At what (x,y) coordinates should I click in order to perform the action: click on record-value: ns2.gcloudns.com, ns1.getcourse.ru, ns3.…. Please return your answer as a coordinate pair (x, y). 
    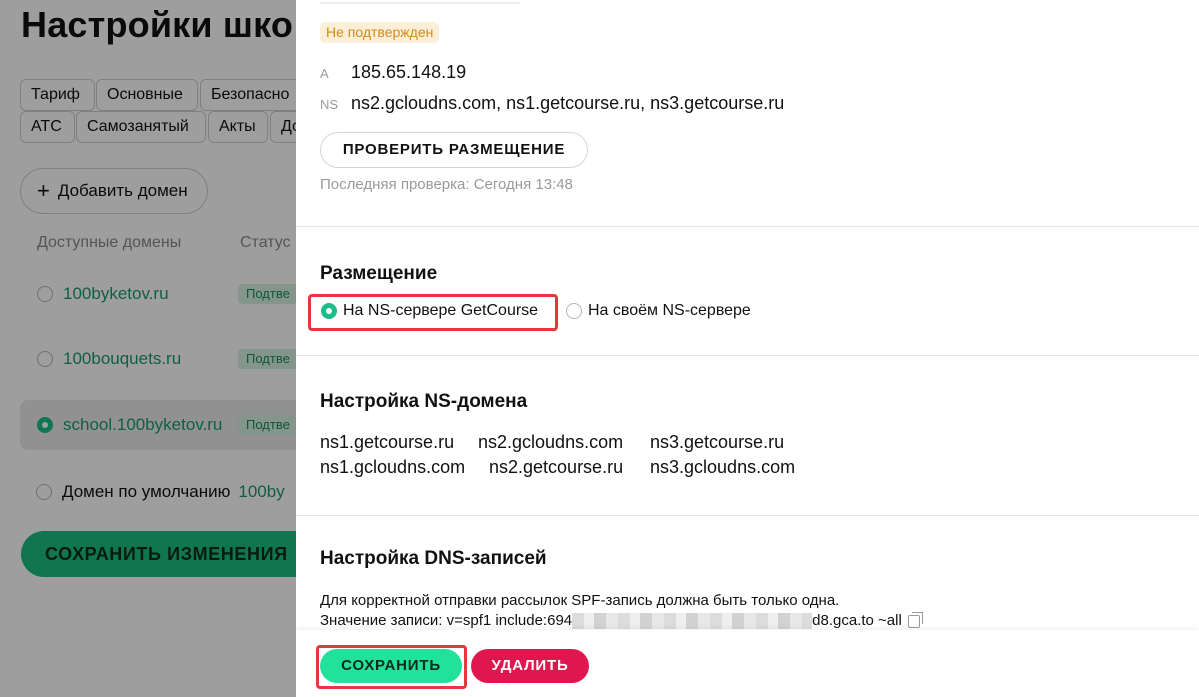
    Looking at the image, I should click on (568, 103).